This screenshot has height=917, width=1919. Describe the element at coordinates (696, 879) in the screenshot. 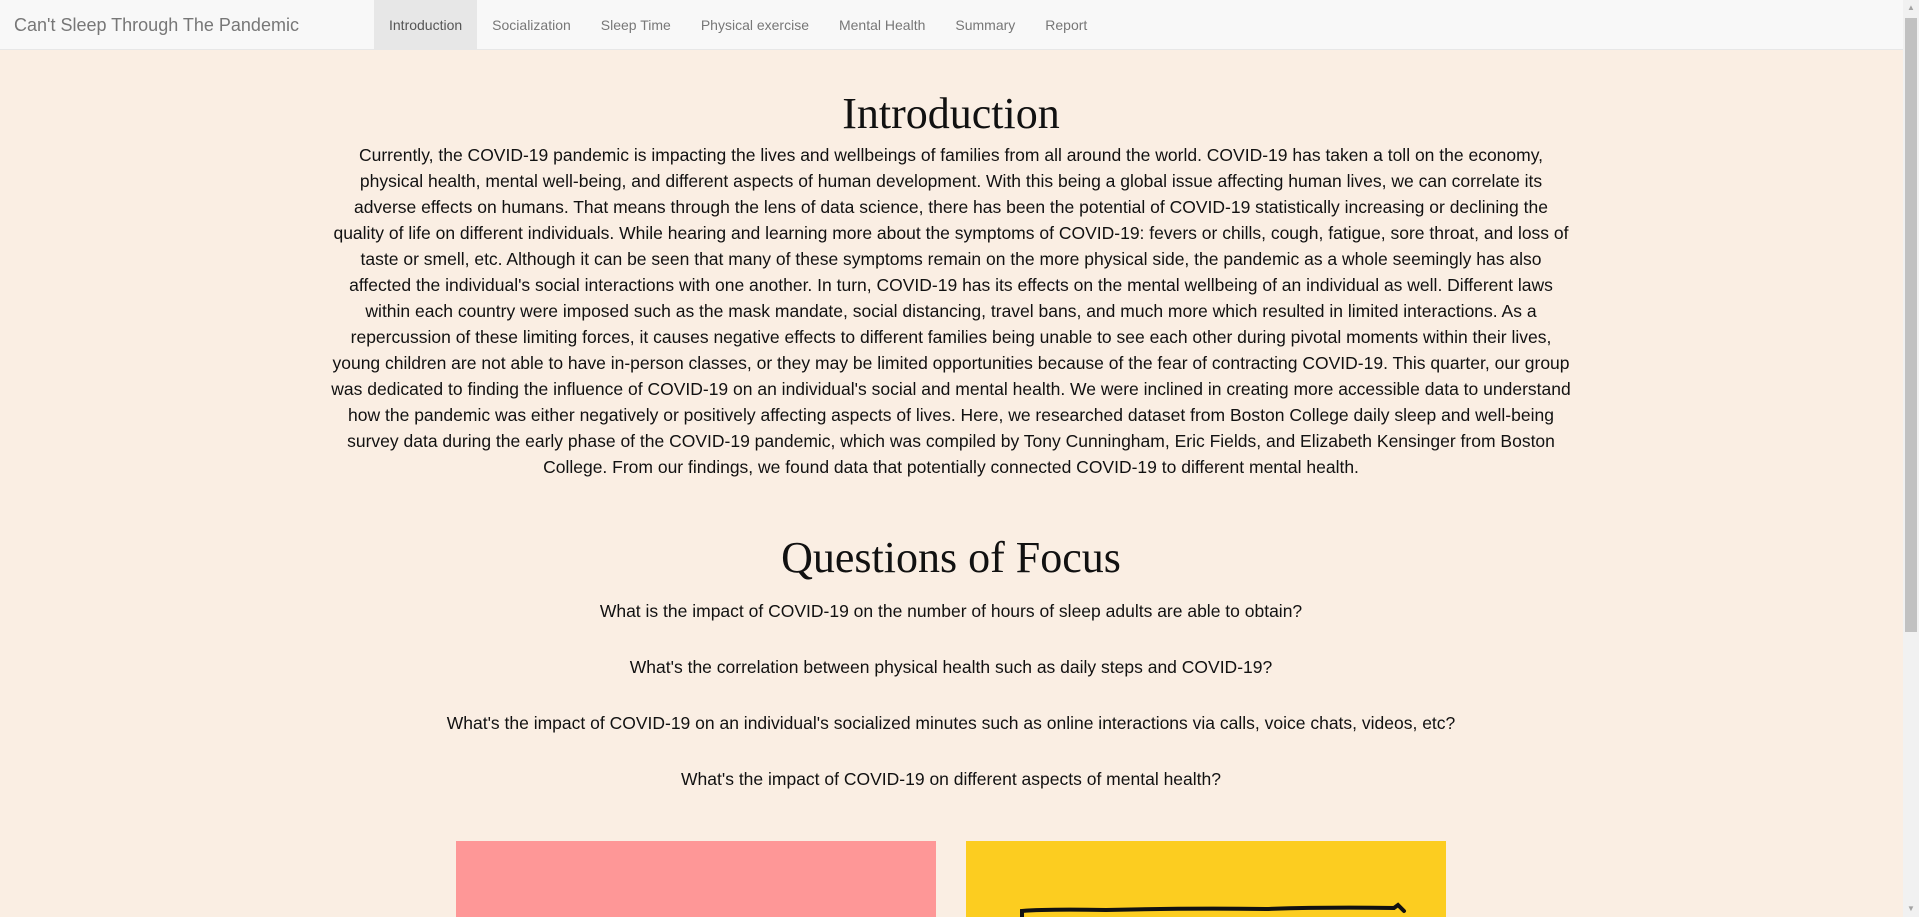

I see `illustration-image-left` at that location.